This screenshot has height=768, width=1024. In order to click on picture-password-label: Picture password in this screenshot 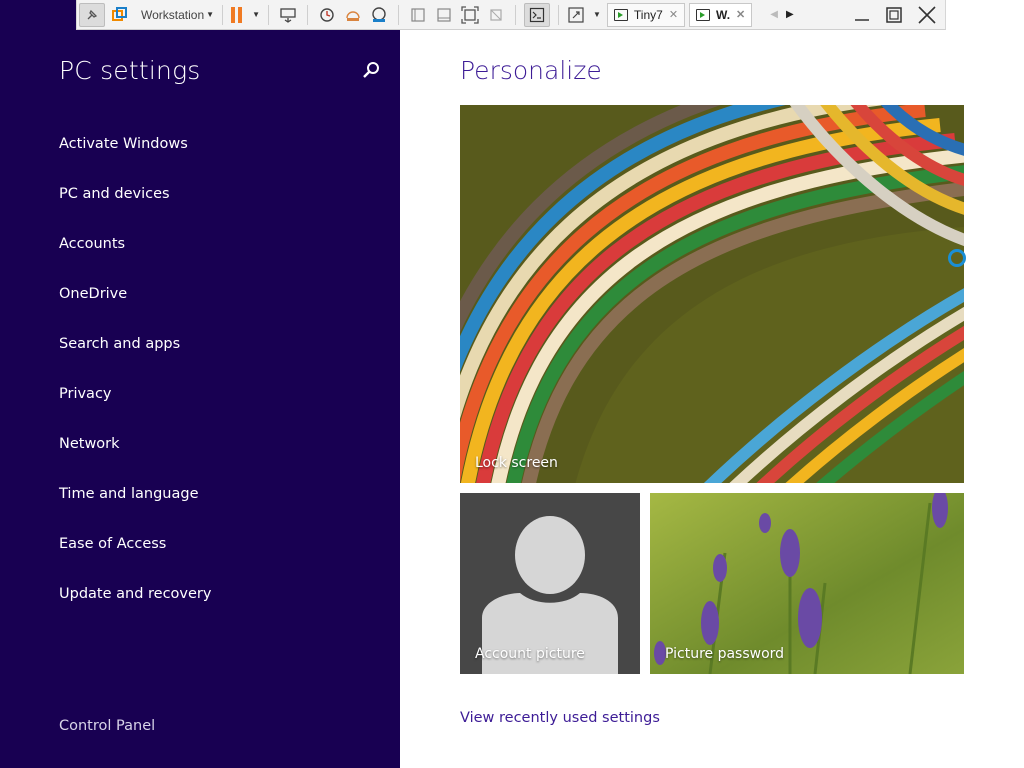, I will do `click(725, 654)`.